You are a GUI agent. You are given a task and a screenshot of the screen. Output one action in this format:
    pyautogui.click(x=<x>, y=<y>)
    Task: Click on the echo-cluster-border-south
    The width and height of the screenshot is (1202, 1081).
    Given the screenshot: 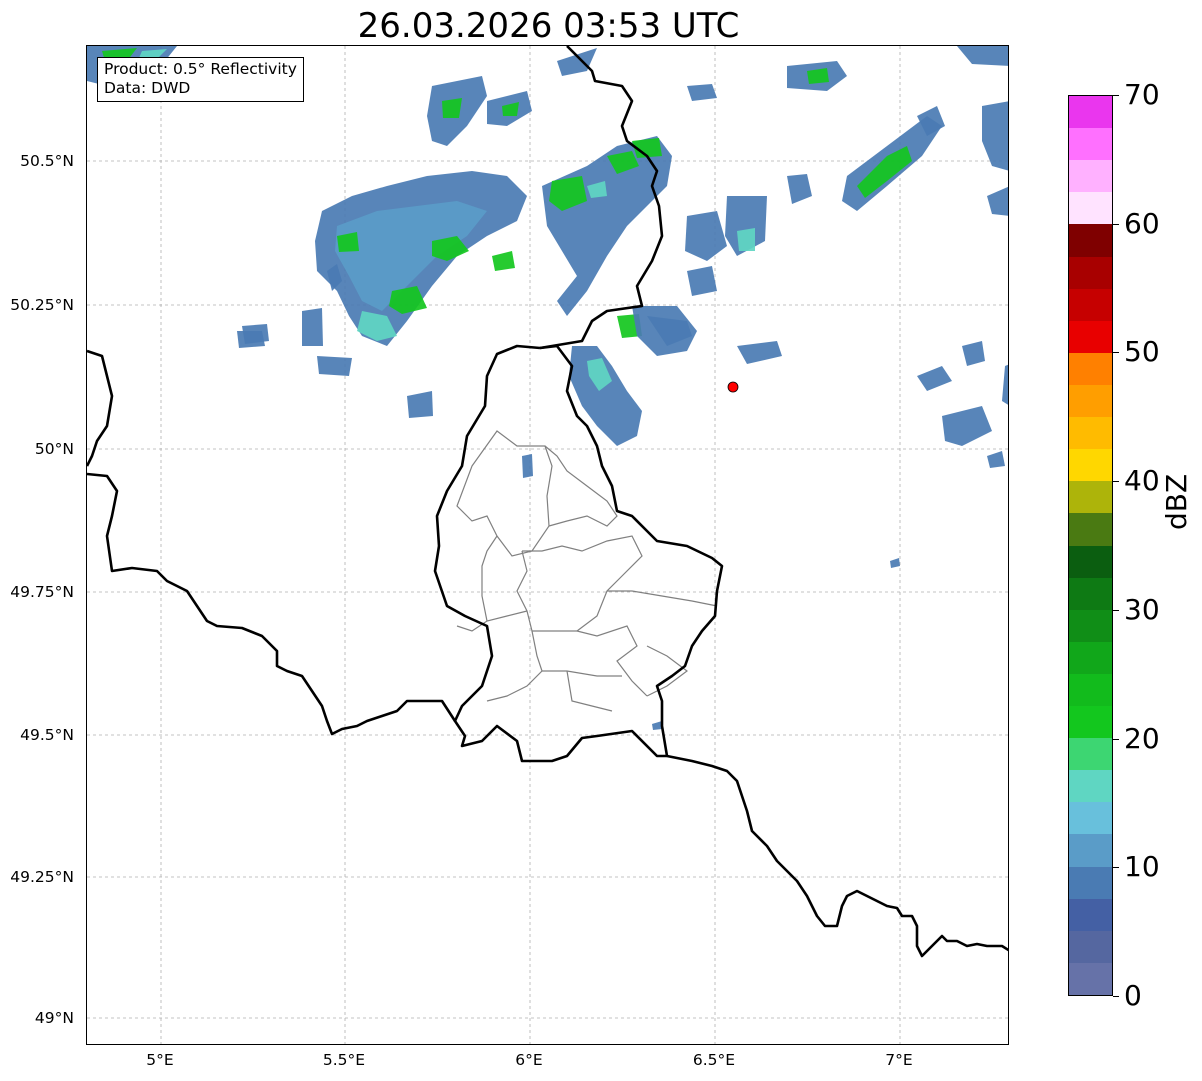 What is the action you would take?
    pyautogui.click(x=605, y=396)
    